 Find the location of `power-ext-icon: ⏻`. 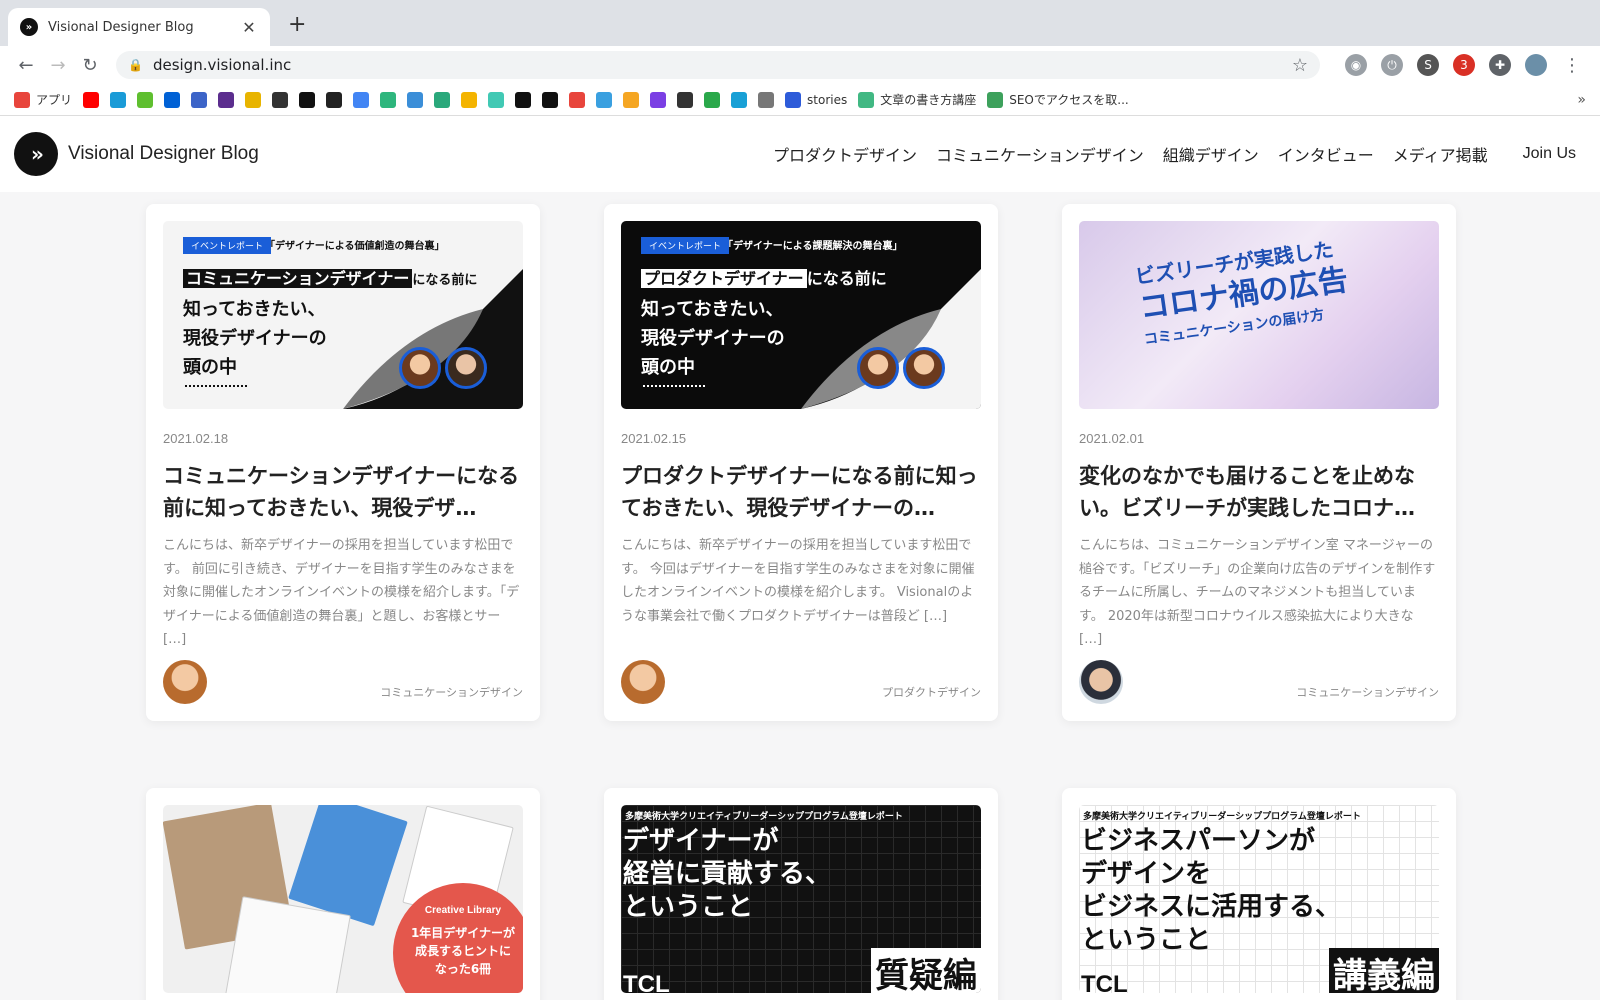

power-ext-icon: ⏻ is located at coordinates (1392, 65).